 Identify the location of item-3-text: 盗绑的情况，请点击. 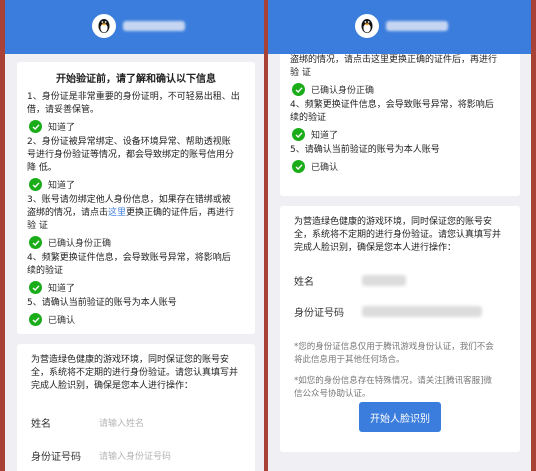
(68, 213).